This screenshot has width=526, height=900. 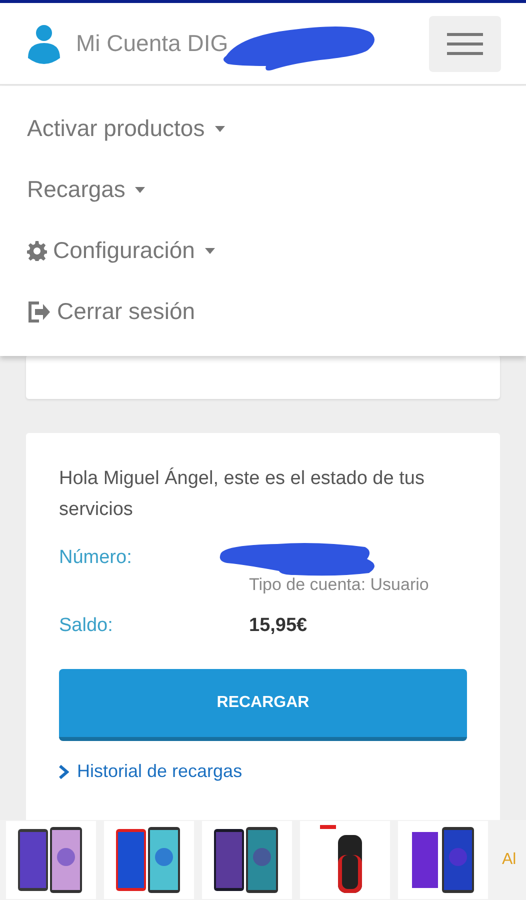 I want to click on menu-item-label: Configuración, so click(x=124, y=250).